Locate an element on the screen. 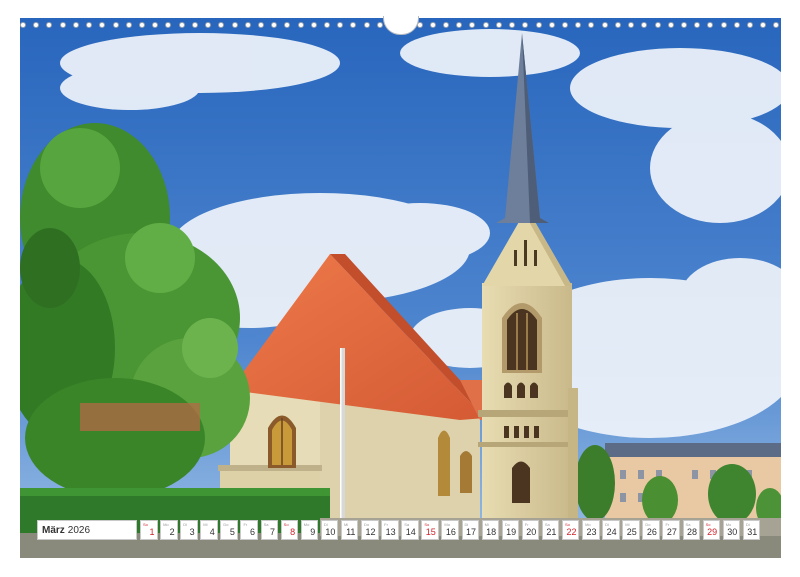  day-cell: Mi 11 is located at coordinates (349, 530).